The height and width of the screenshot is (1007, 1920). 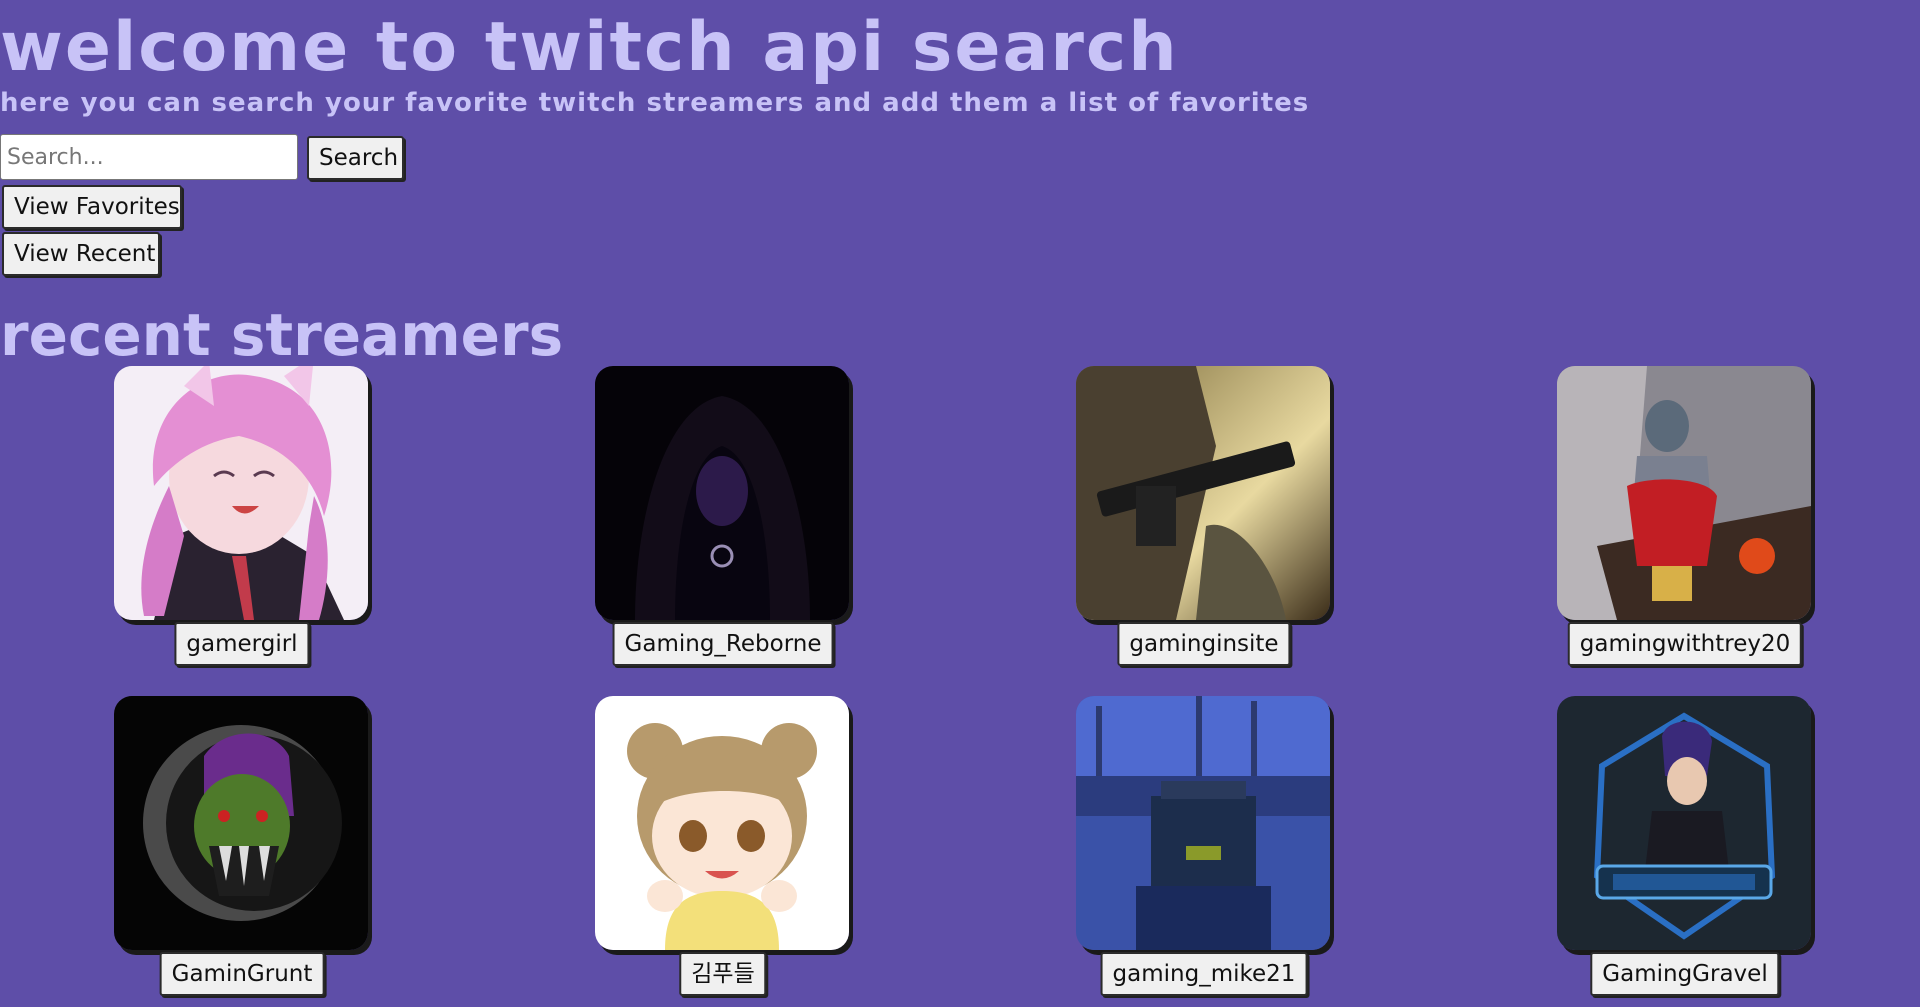 I want to click on section-title: Recent Streamers, so click(x=282, y=335).